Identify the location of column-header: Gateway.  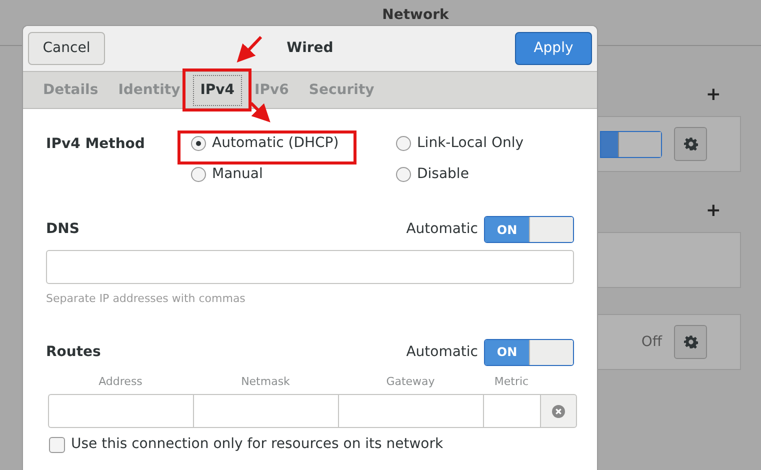
(410, 382).